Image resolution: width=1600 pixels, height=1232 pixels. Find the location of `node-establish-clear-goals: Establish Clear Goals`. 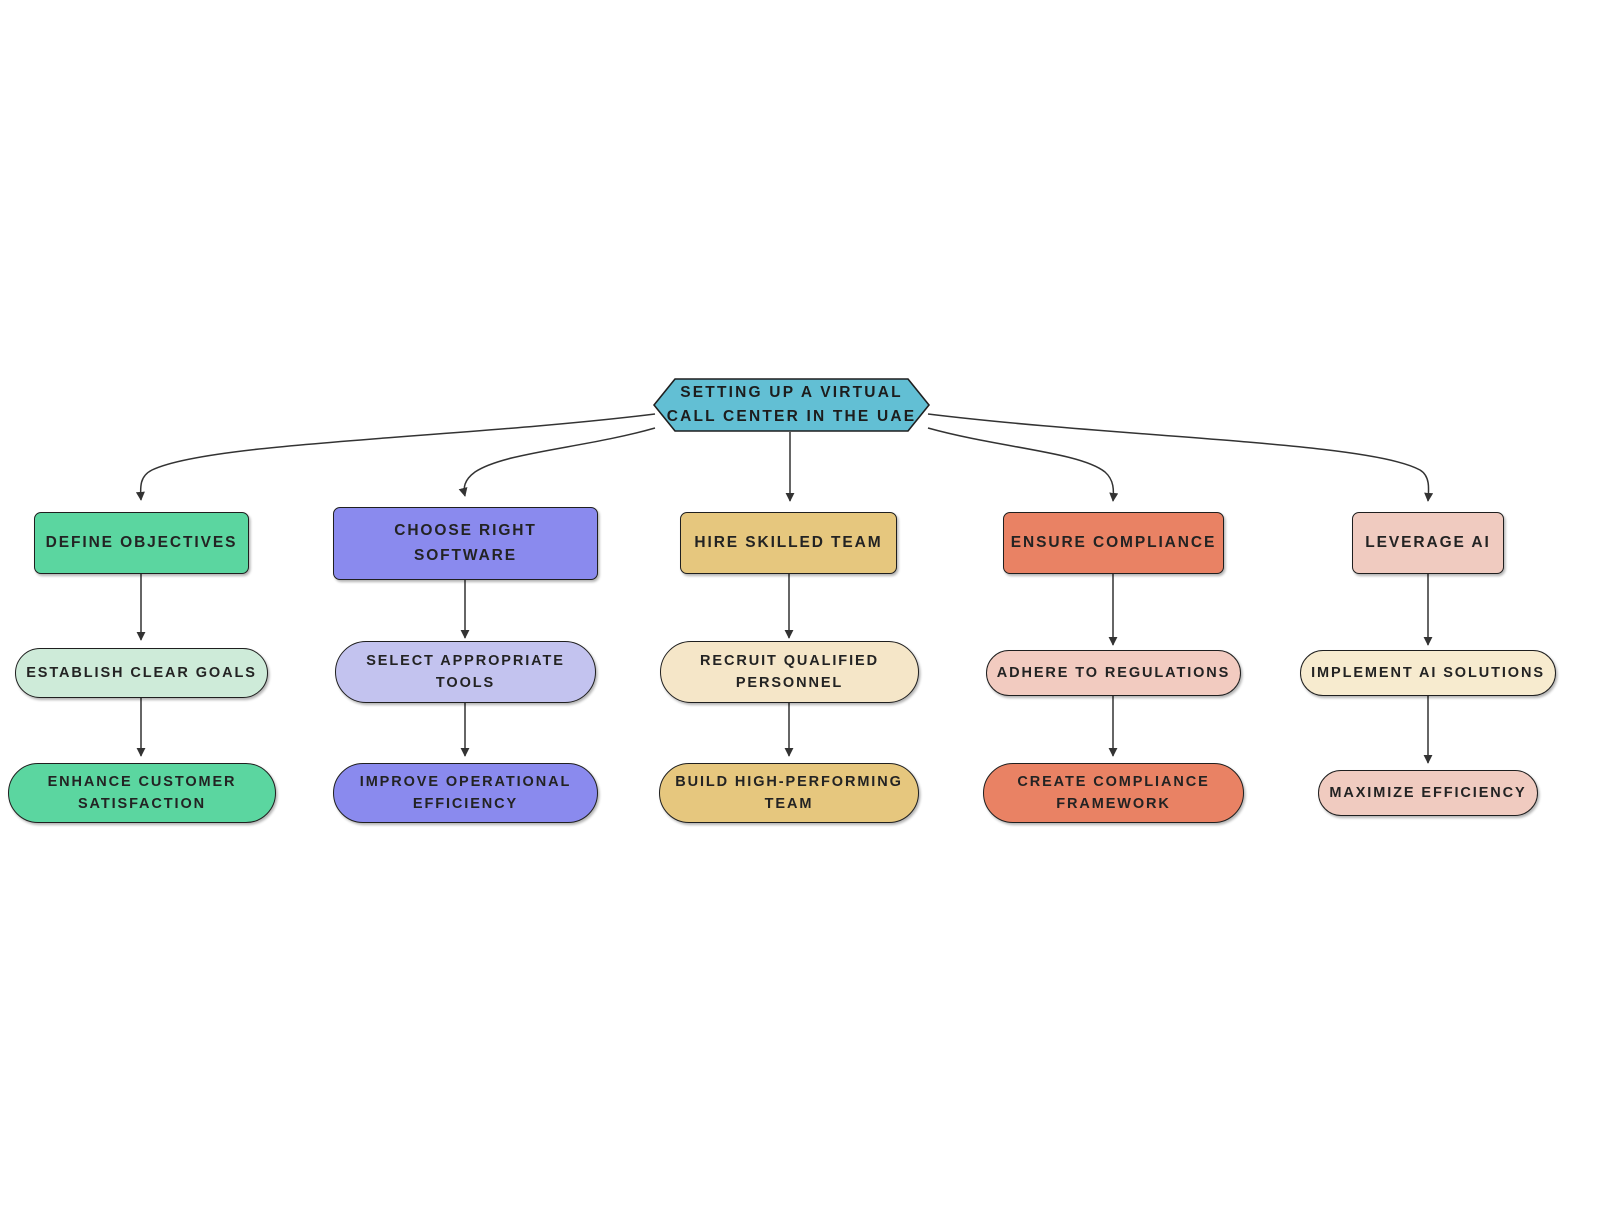

node-establish-clear-goals: Establish Clear Goals is located at coordinates (141, 673).